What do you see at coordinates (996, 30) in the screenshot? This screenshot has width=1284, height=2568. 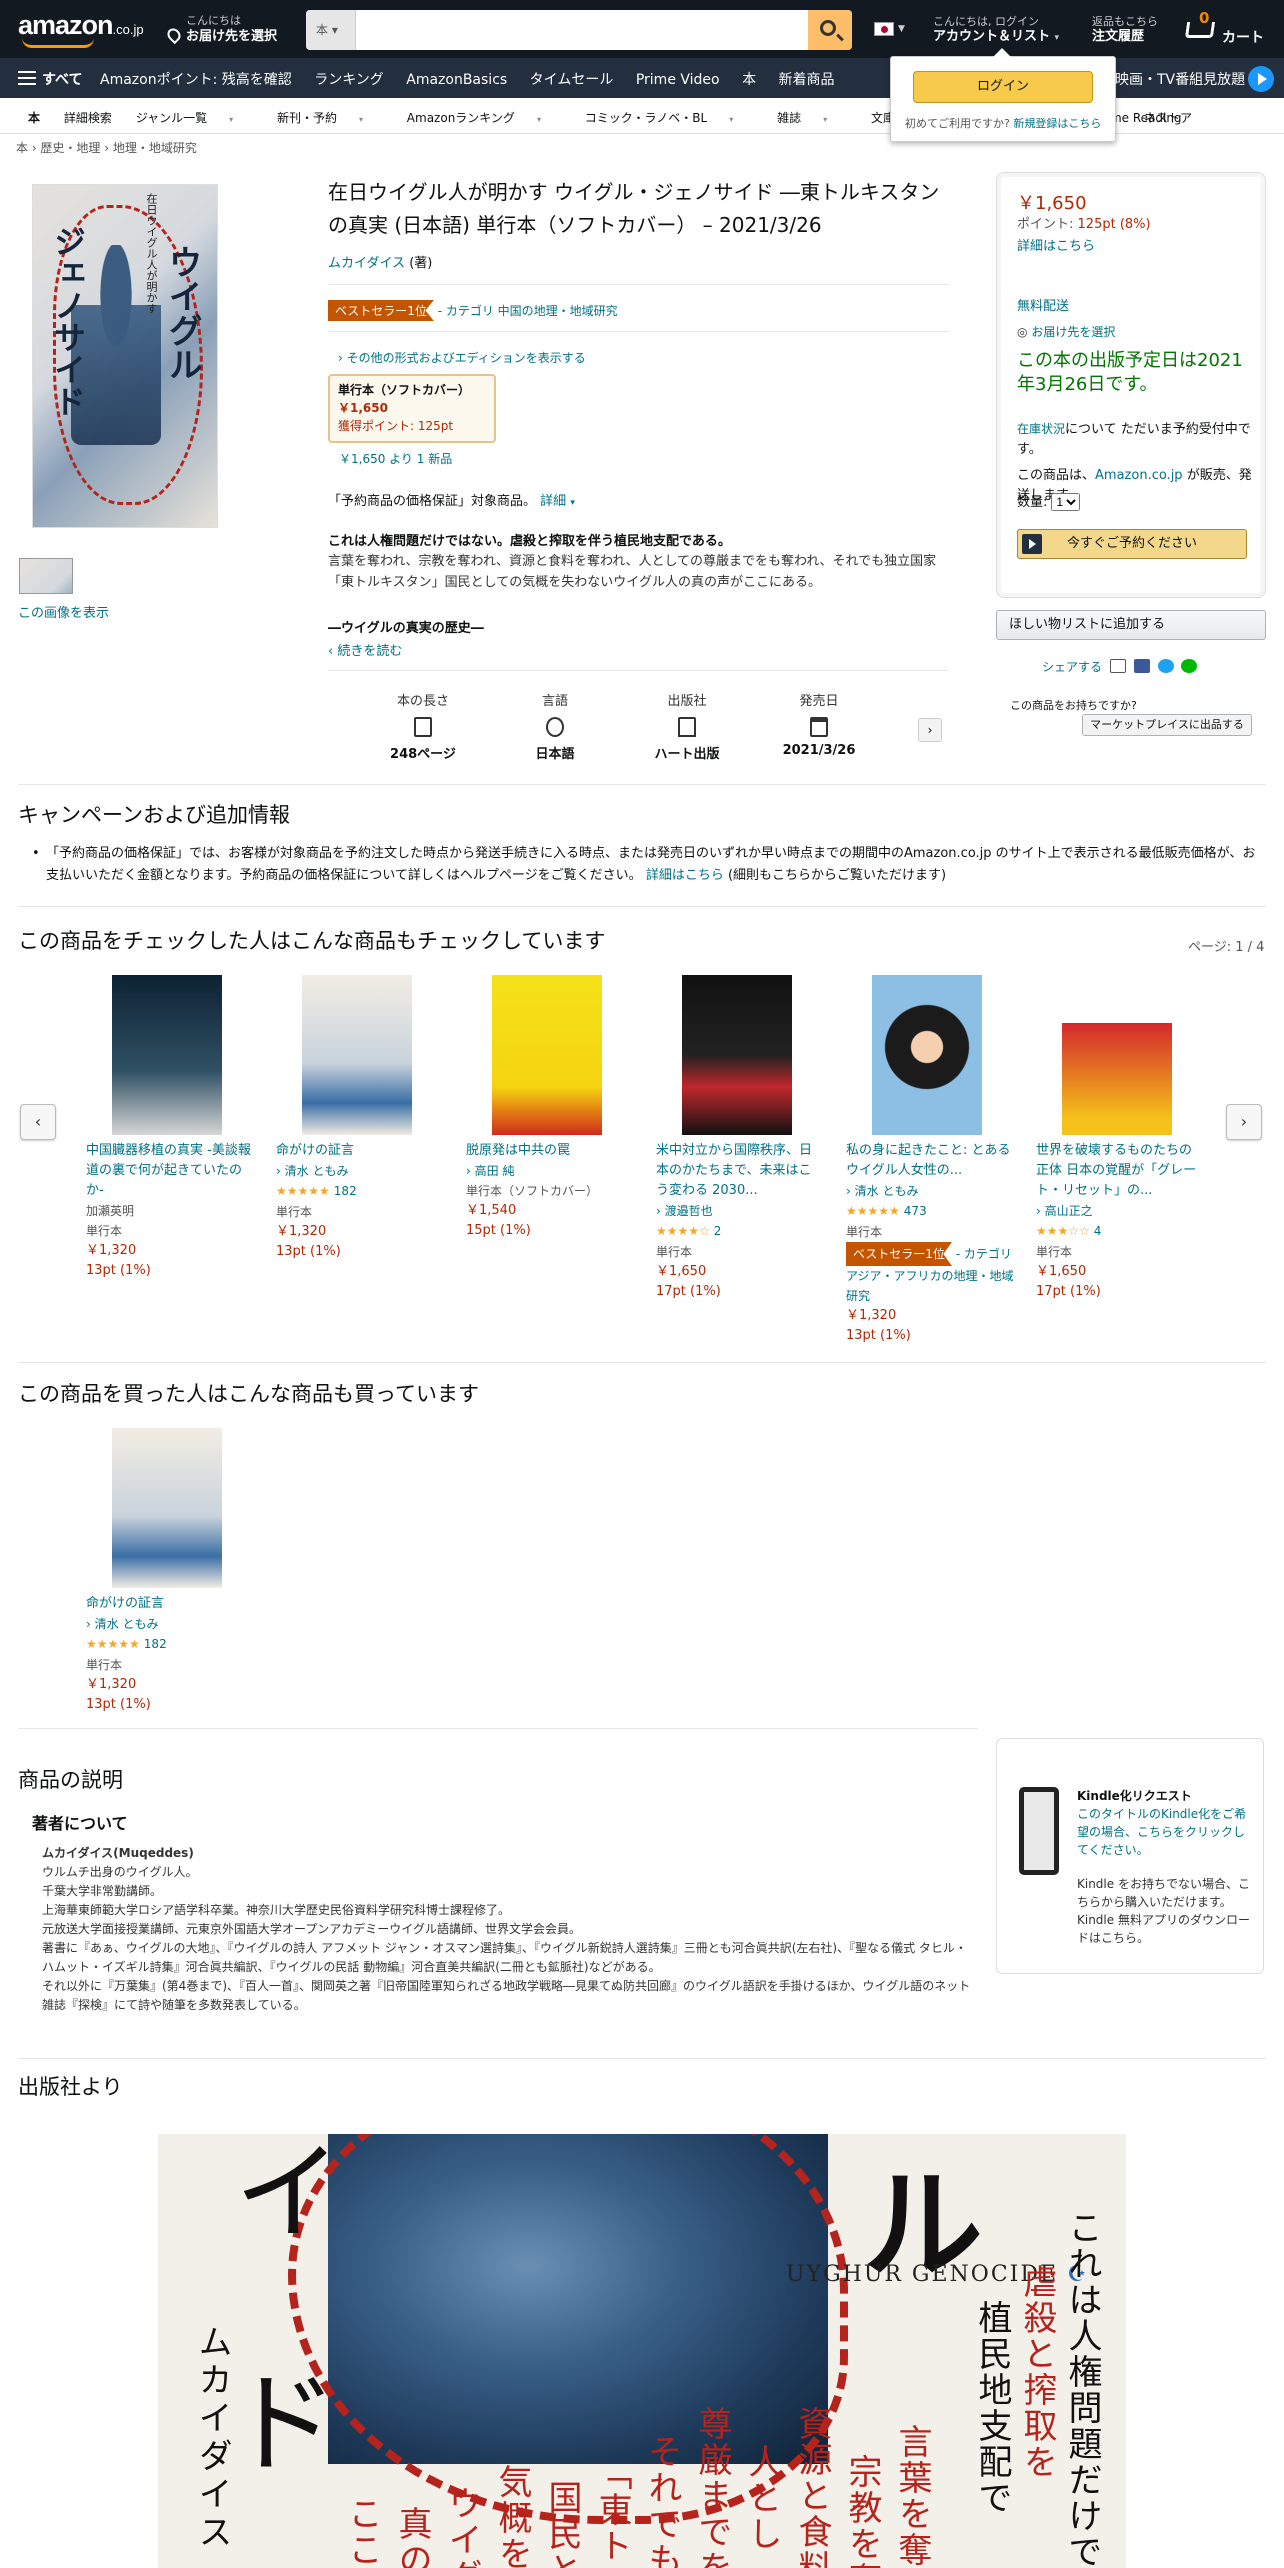 I see `account-menu: こんにちは, ログイン アカウント＆リスト ▾` at bounding box center [996, 30].